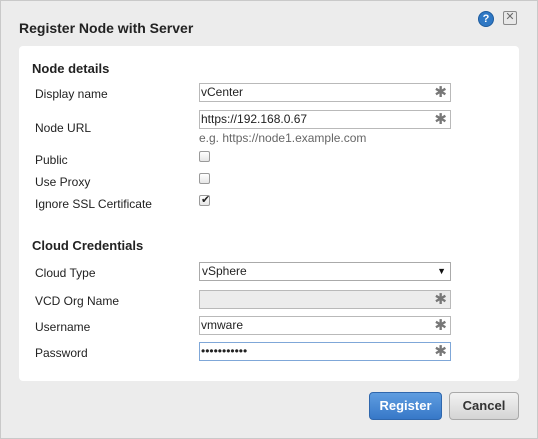 This screenshot has width=538, height=439. Describe the element at coordinates (325, 92) in the screenshot. I see `display-name-field: vCenter ✱` at that location.